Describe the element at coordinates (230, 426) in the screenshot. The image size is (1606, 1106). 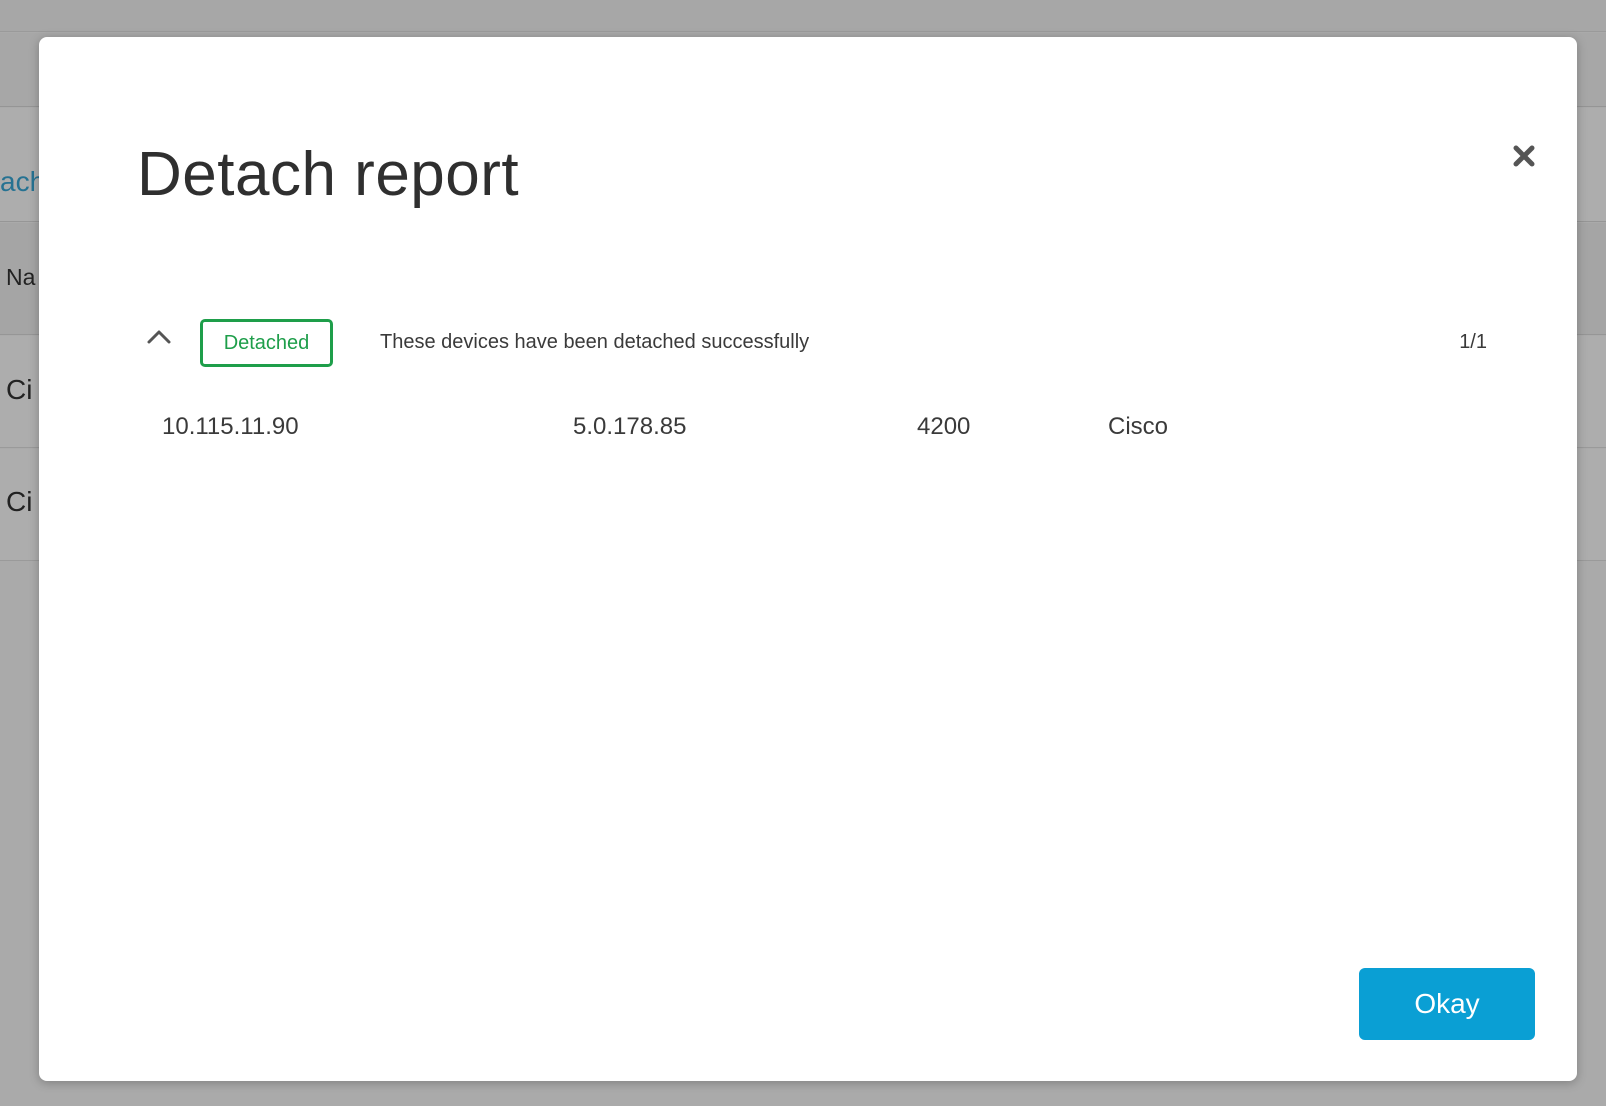
I see `device-ip: 10.115.11.90` at that location.